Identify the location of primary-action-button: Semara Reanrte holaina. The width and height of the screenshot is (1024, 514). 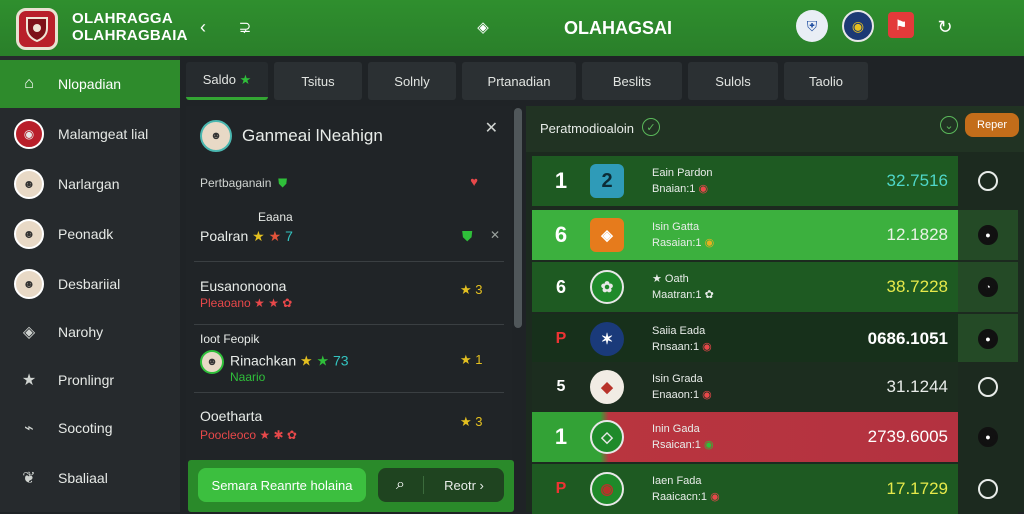
(282, 485).